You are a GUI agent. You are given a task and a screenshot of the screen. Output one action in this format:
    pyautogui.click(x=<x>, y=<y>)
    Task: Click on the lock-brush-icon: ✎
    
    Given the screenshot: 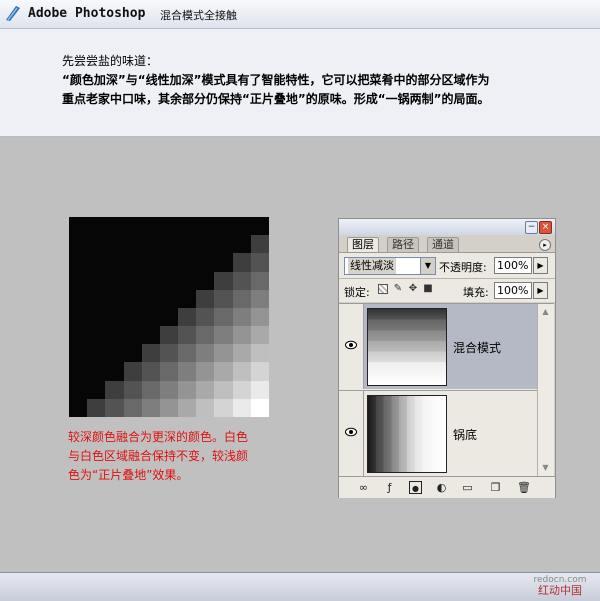 What is the action you would take?
    pyautogui.click(x=398, y=289)
    